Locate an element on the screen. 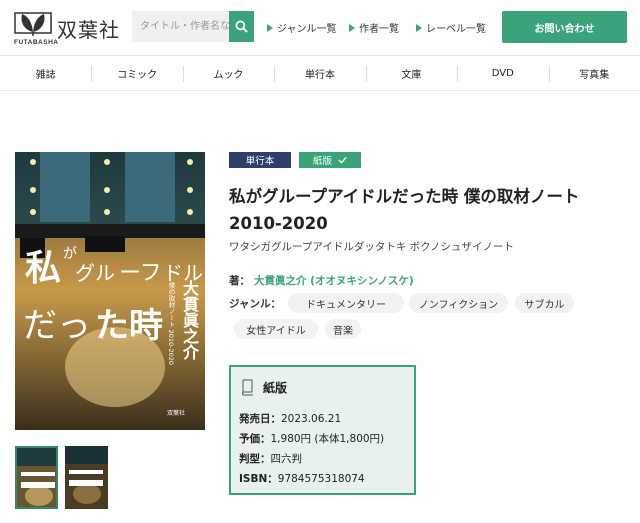 The height and width of the screenshot is (523, 640). author-label: 著： is located at coordinates (239, 281).